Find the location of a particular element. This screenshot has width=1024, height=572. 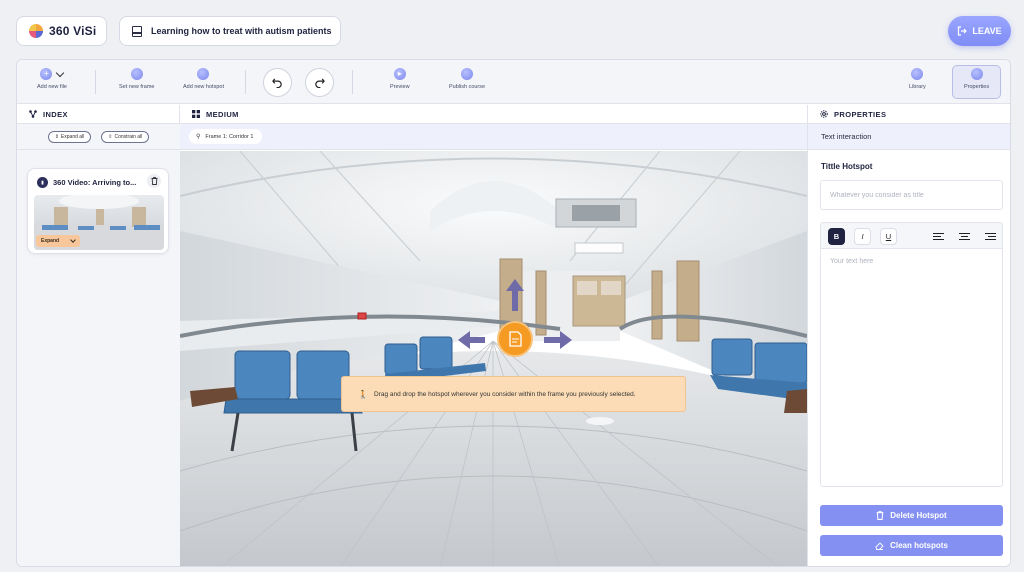

clean-hotspots-label: Clean hotspots is located at coordinates (919, 545).